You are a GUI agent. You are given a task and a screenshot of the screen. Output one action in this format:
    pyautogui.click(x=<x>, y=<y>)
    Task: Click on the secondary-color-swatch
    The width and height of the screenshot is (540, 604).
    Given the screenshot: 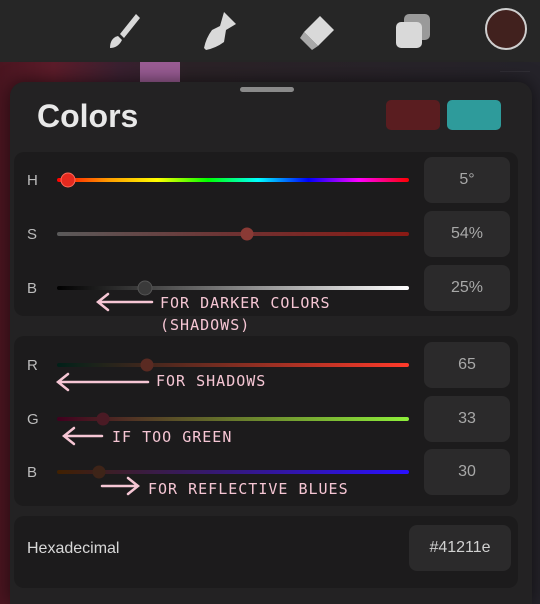 What is the action you would take?
    pyautogui.click(x=474, y=115)
    